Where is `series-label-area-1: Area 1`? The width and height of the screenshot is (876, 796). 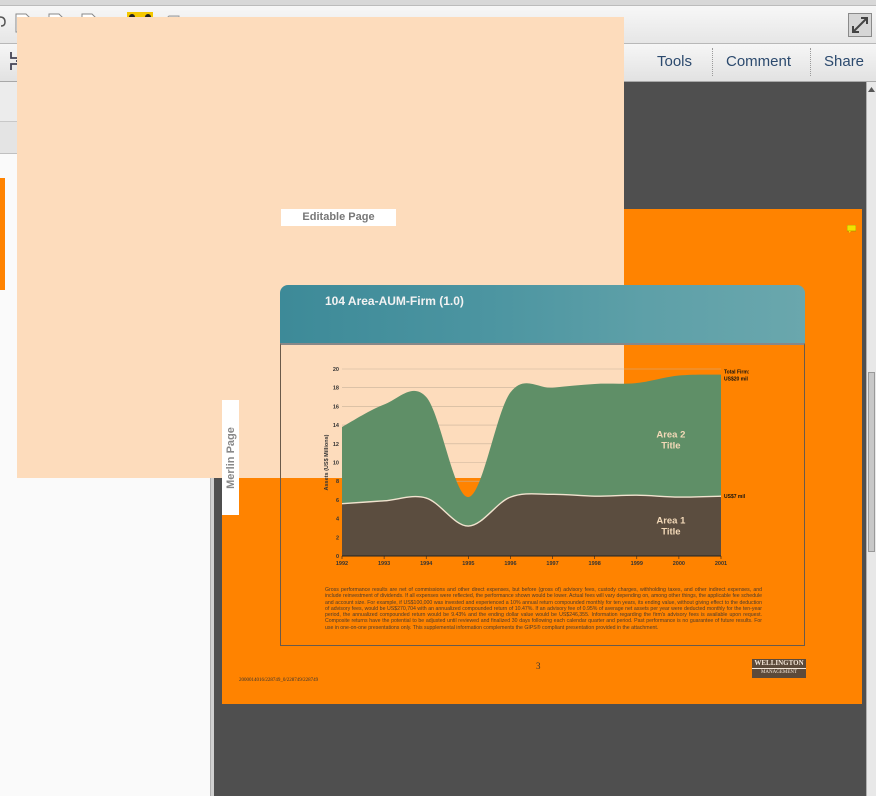
series-label-area-1: Area 1 is located at coordinates (671, 520).